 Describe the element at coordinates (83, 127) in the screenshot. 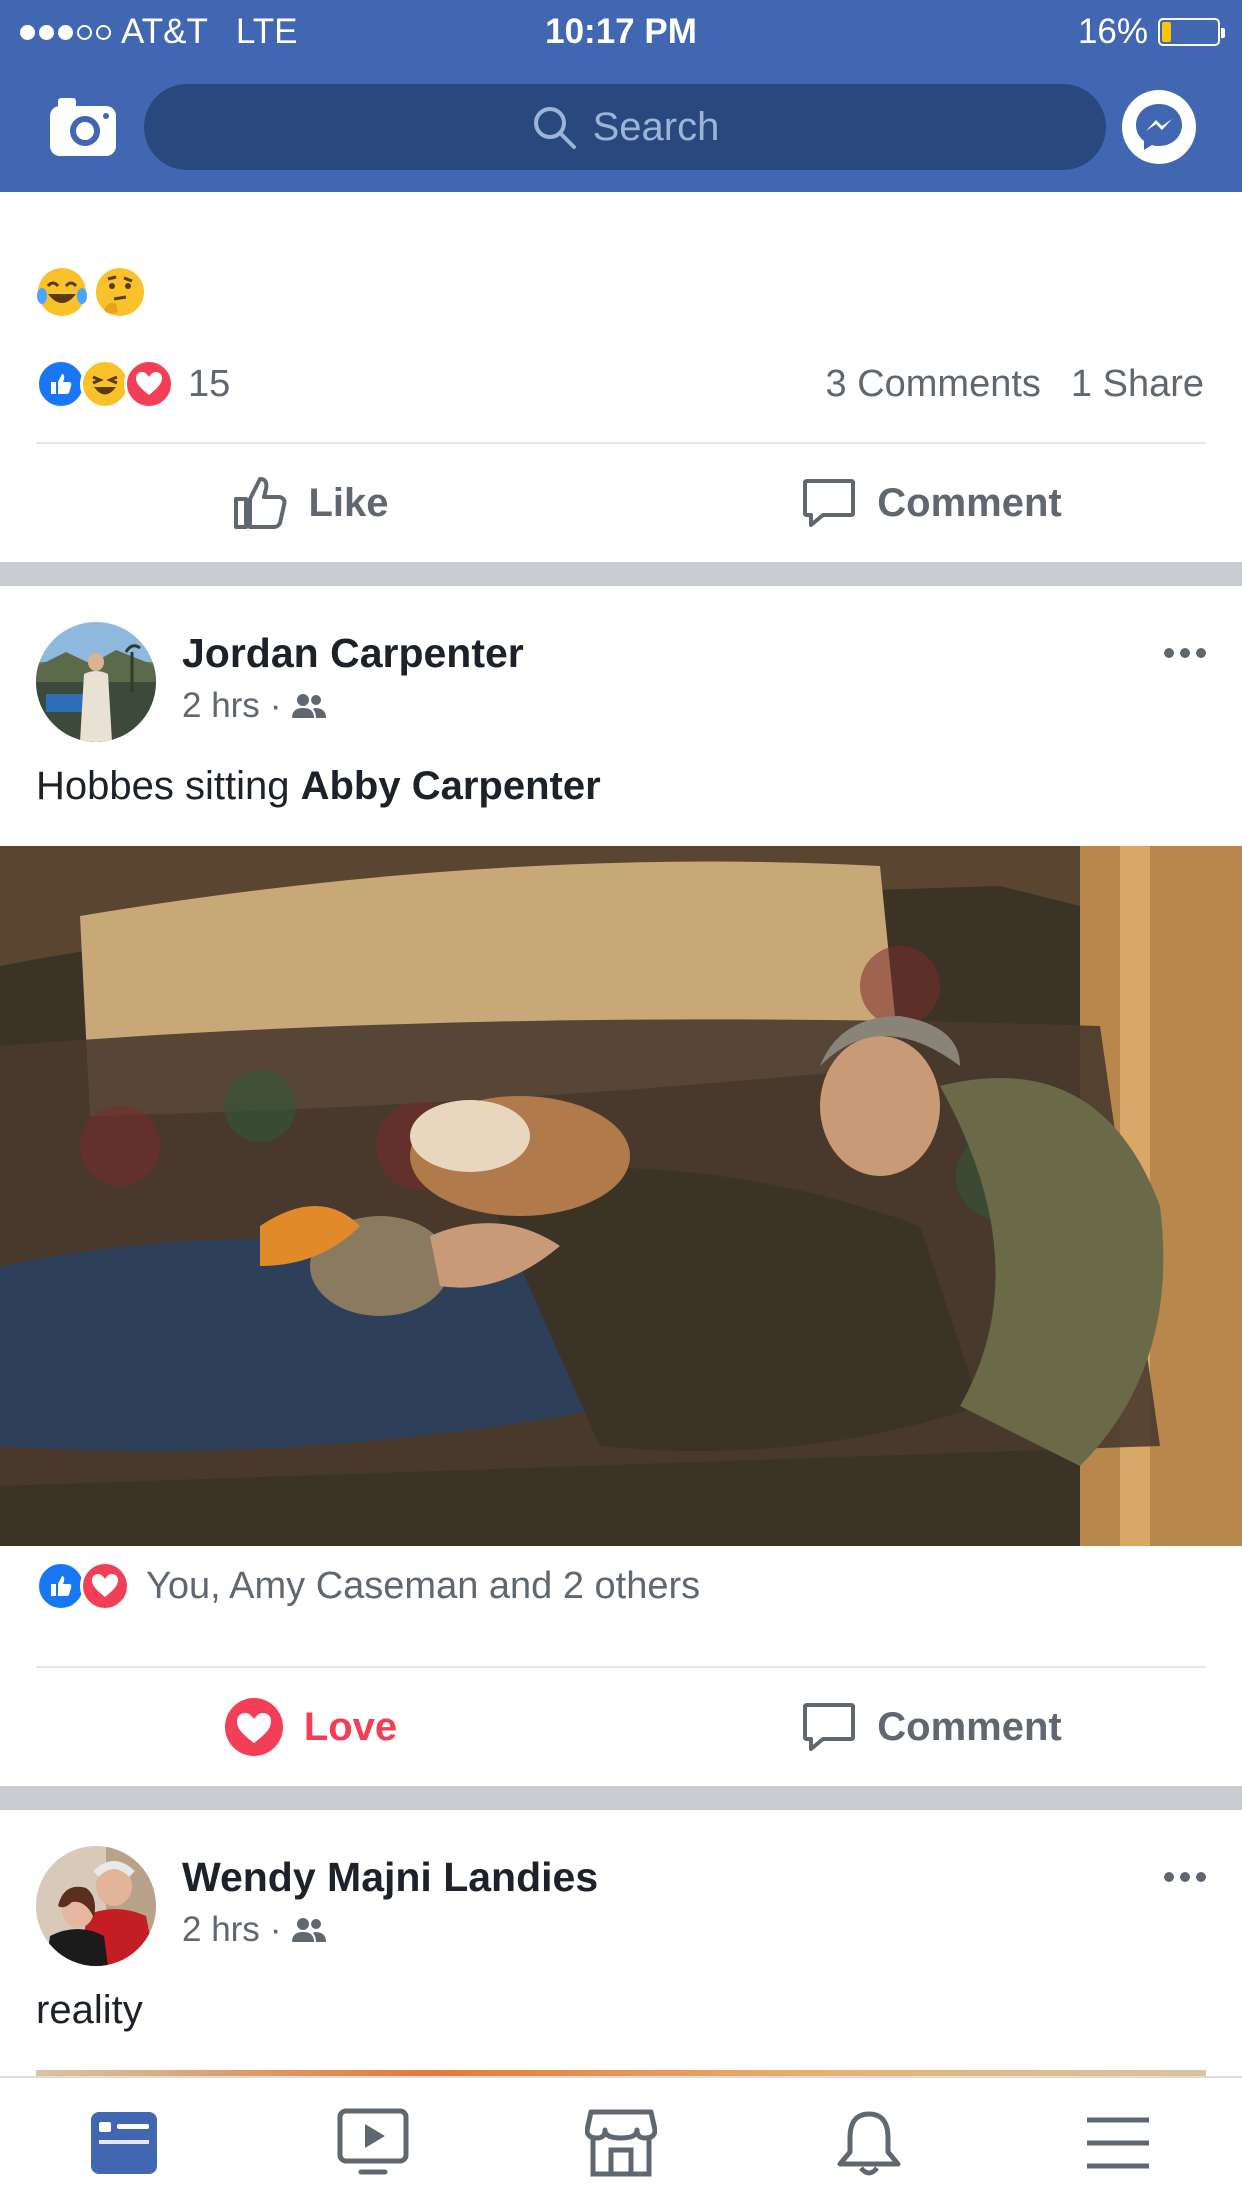

I see `camera-icon` at that location.